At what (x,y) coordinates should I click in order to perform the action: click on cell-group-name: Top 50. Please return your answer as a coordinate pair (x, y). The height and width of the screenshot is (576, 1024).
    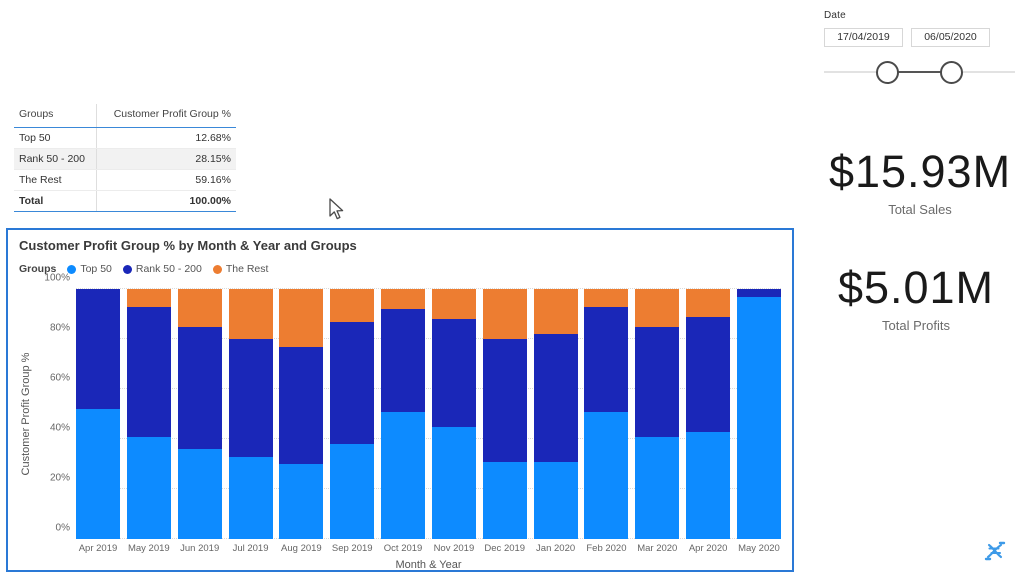
    Looking at the image, I should click on (55, 138).